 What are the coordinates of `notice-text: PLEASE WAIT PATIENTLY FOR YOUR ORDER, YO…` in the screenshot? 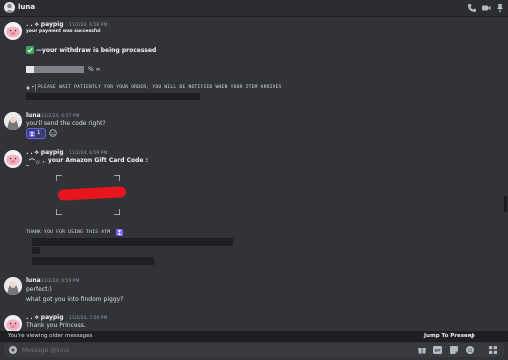 It's located at (160, 87).